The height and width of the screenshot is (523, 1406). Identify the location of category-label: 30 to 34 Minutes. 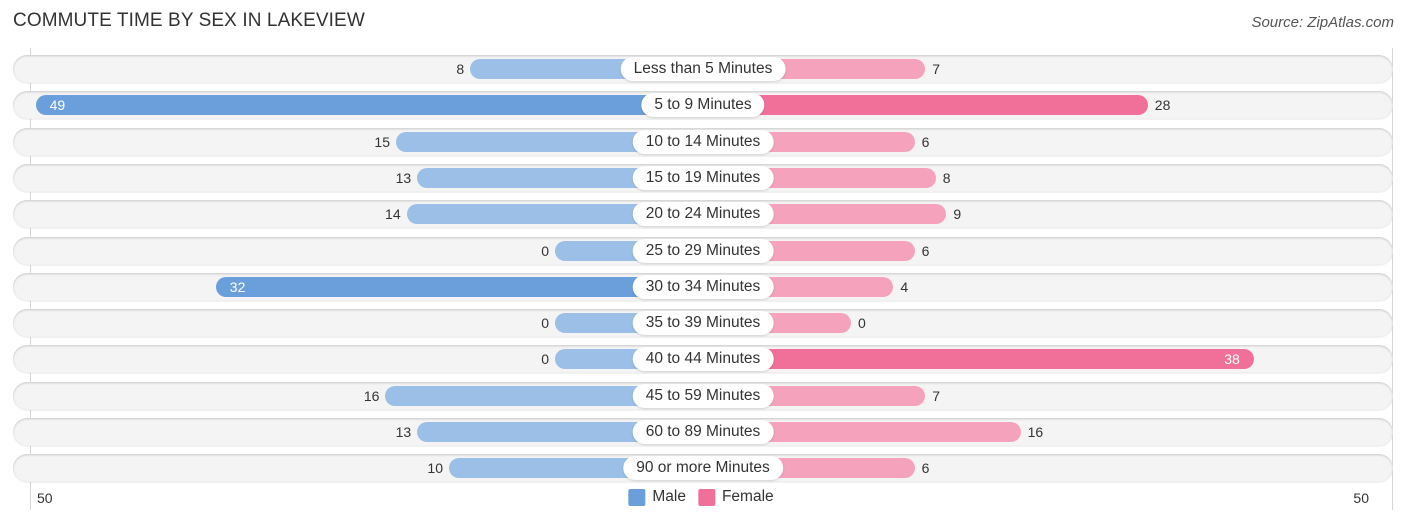
(703, 286).